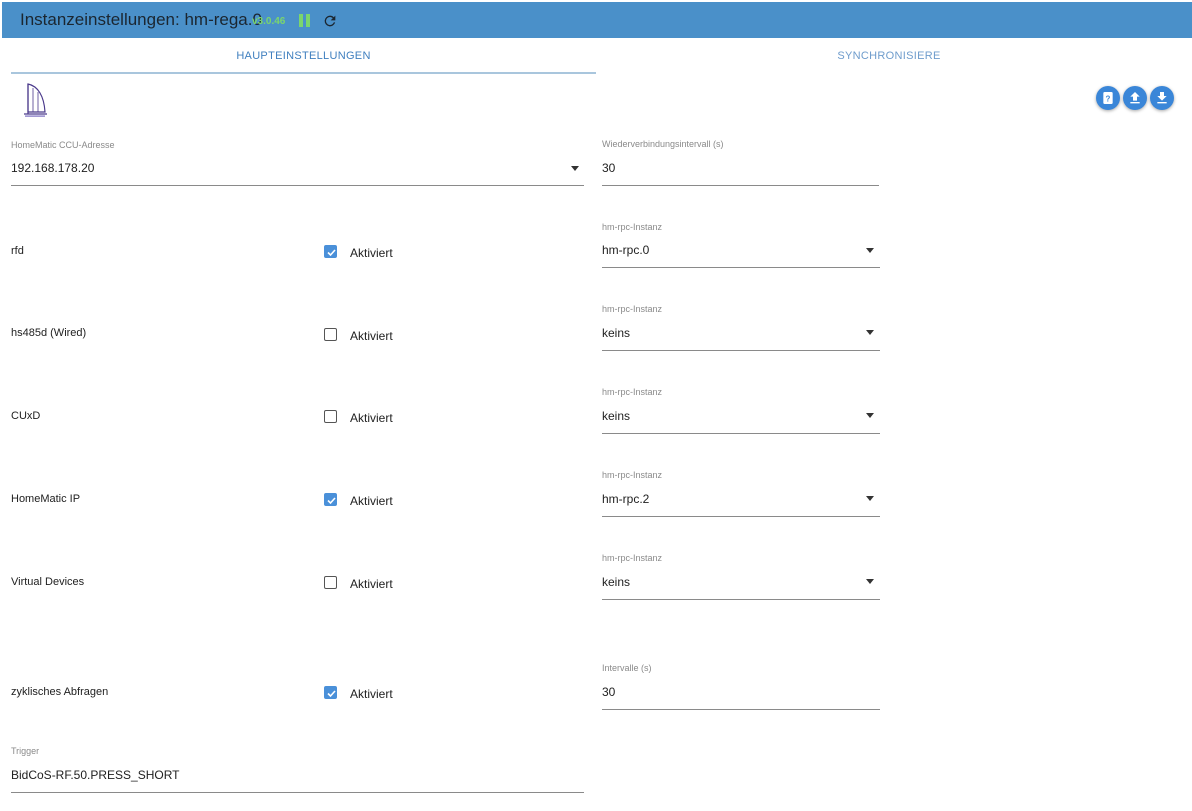 The height and width of the screenshot is (811, 1192). I want to click on hs485d-label: hs485d (Wired), so click(49, 333).